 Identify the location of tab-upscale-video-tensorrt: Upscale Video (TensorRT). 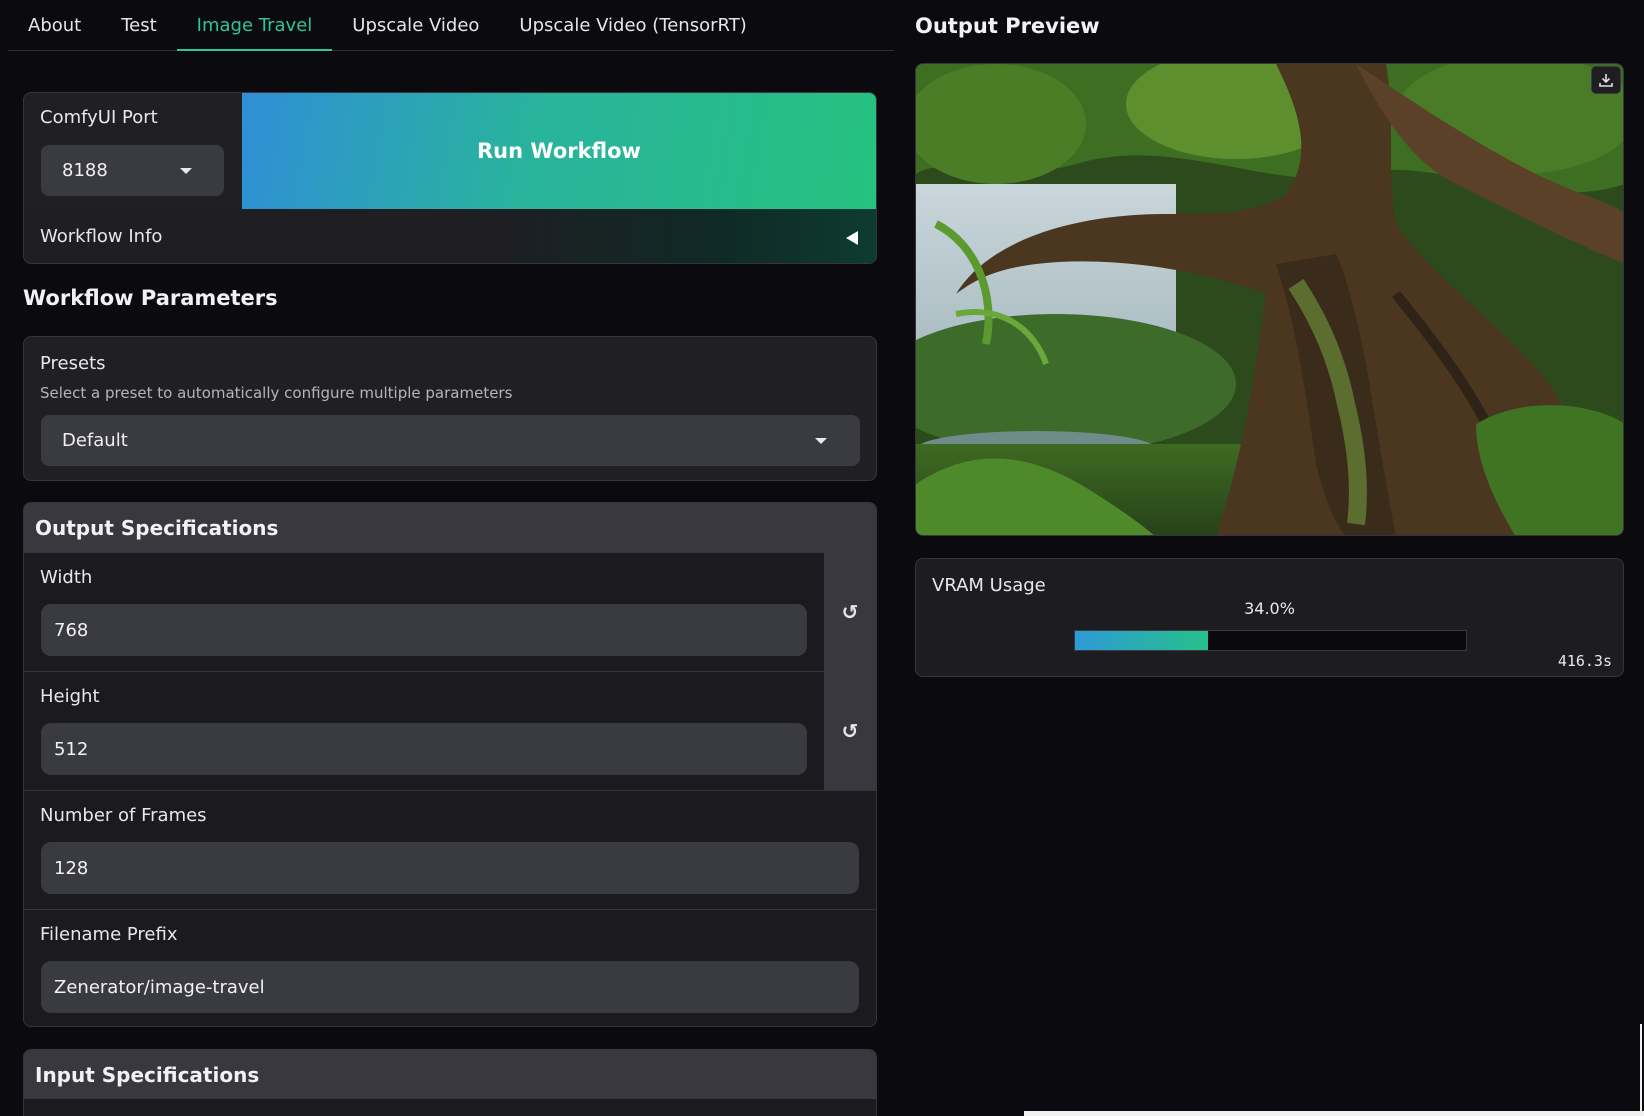
(632, 25).